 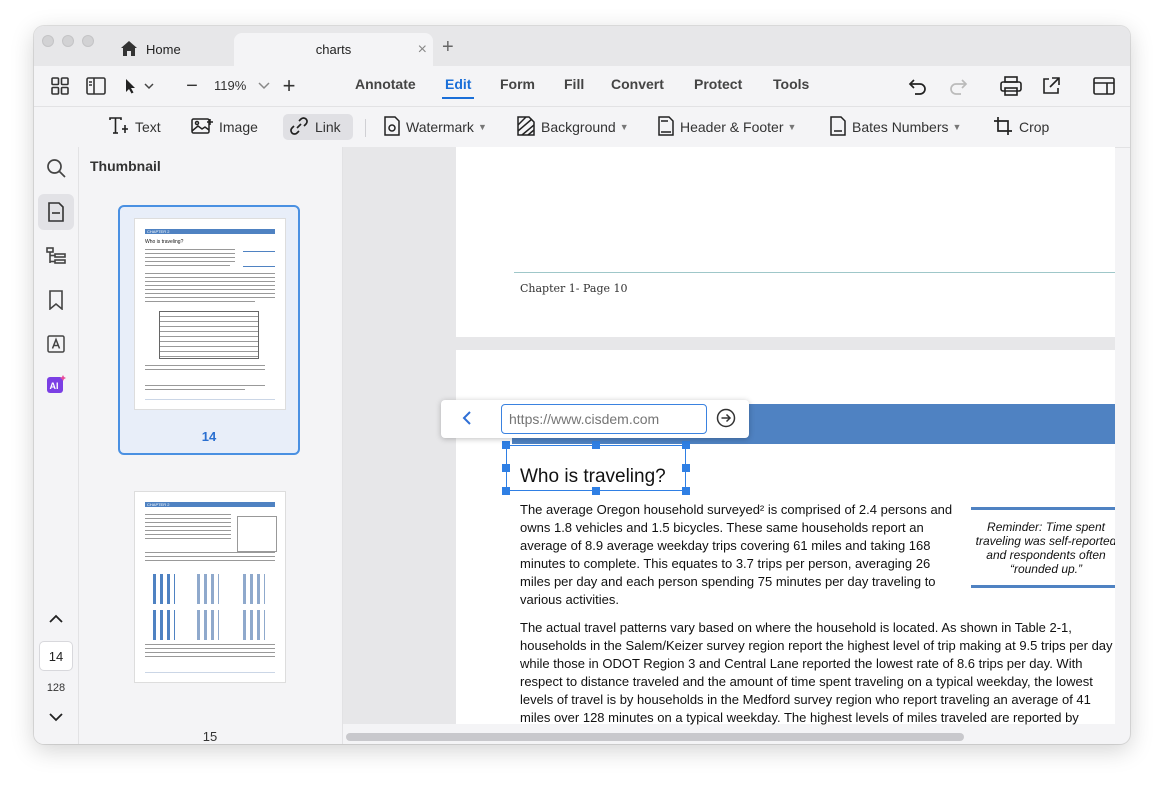 What do you see at coordinates (205, 127) in the screenshot?
I see `image-tool-icon` at bounding box center [205, 127].